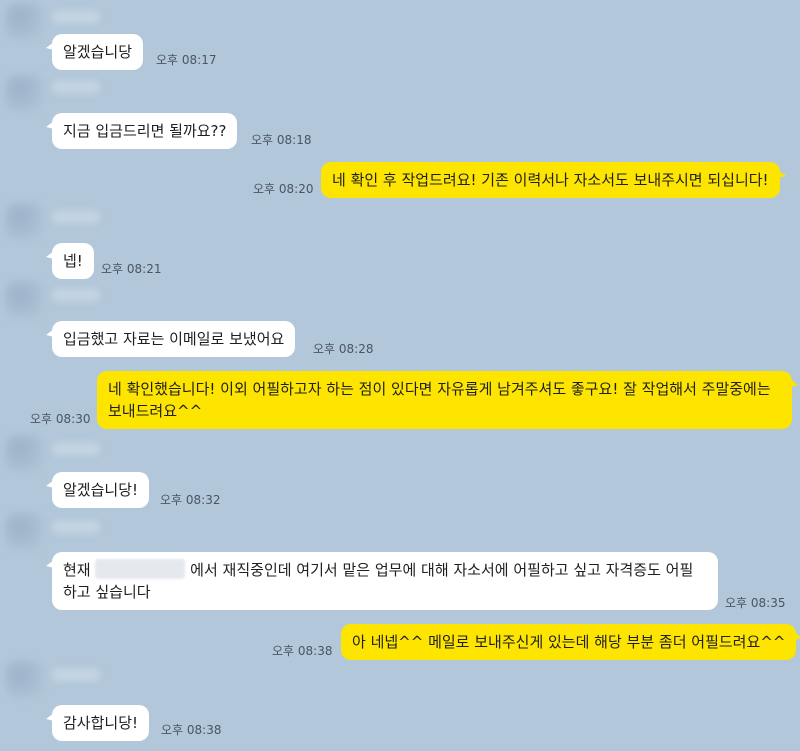 The width and height of the screenshot is (800, 751). What do you see at coordinates (550, 180) in the screenshot?
I see `message-text: 네 확인 후 작업드려요! 기존 이력서나 자소서도 보내주시면 되십니다!` at bounding box center [550, 180].